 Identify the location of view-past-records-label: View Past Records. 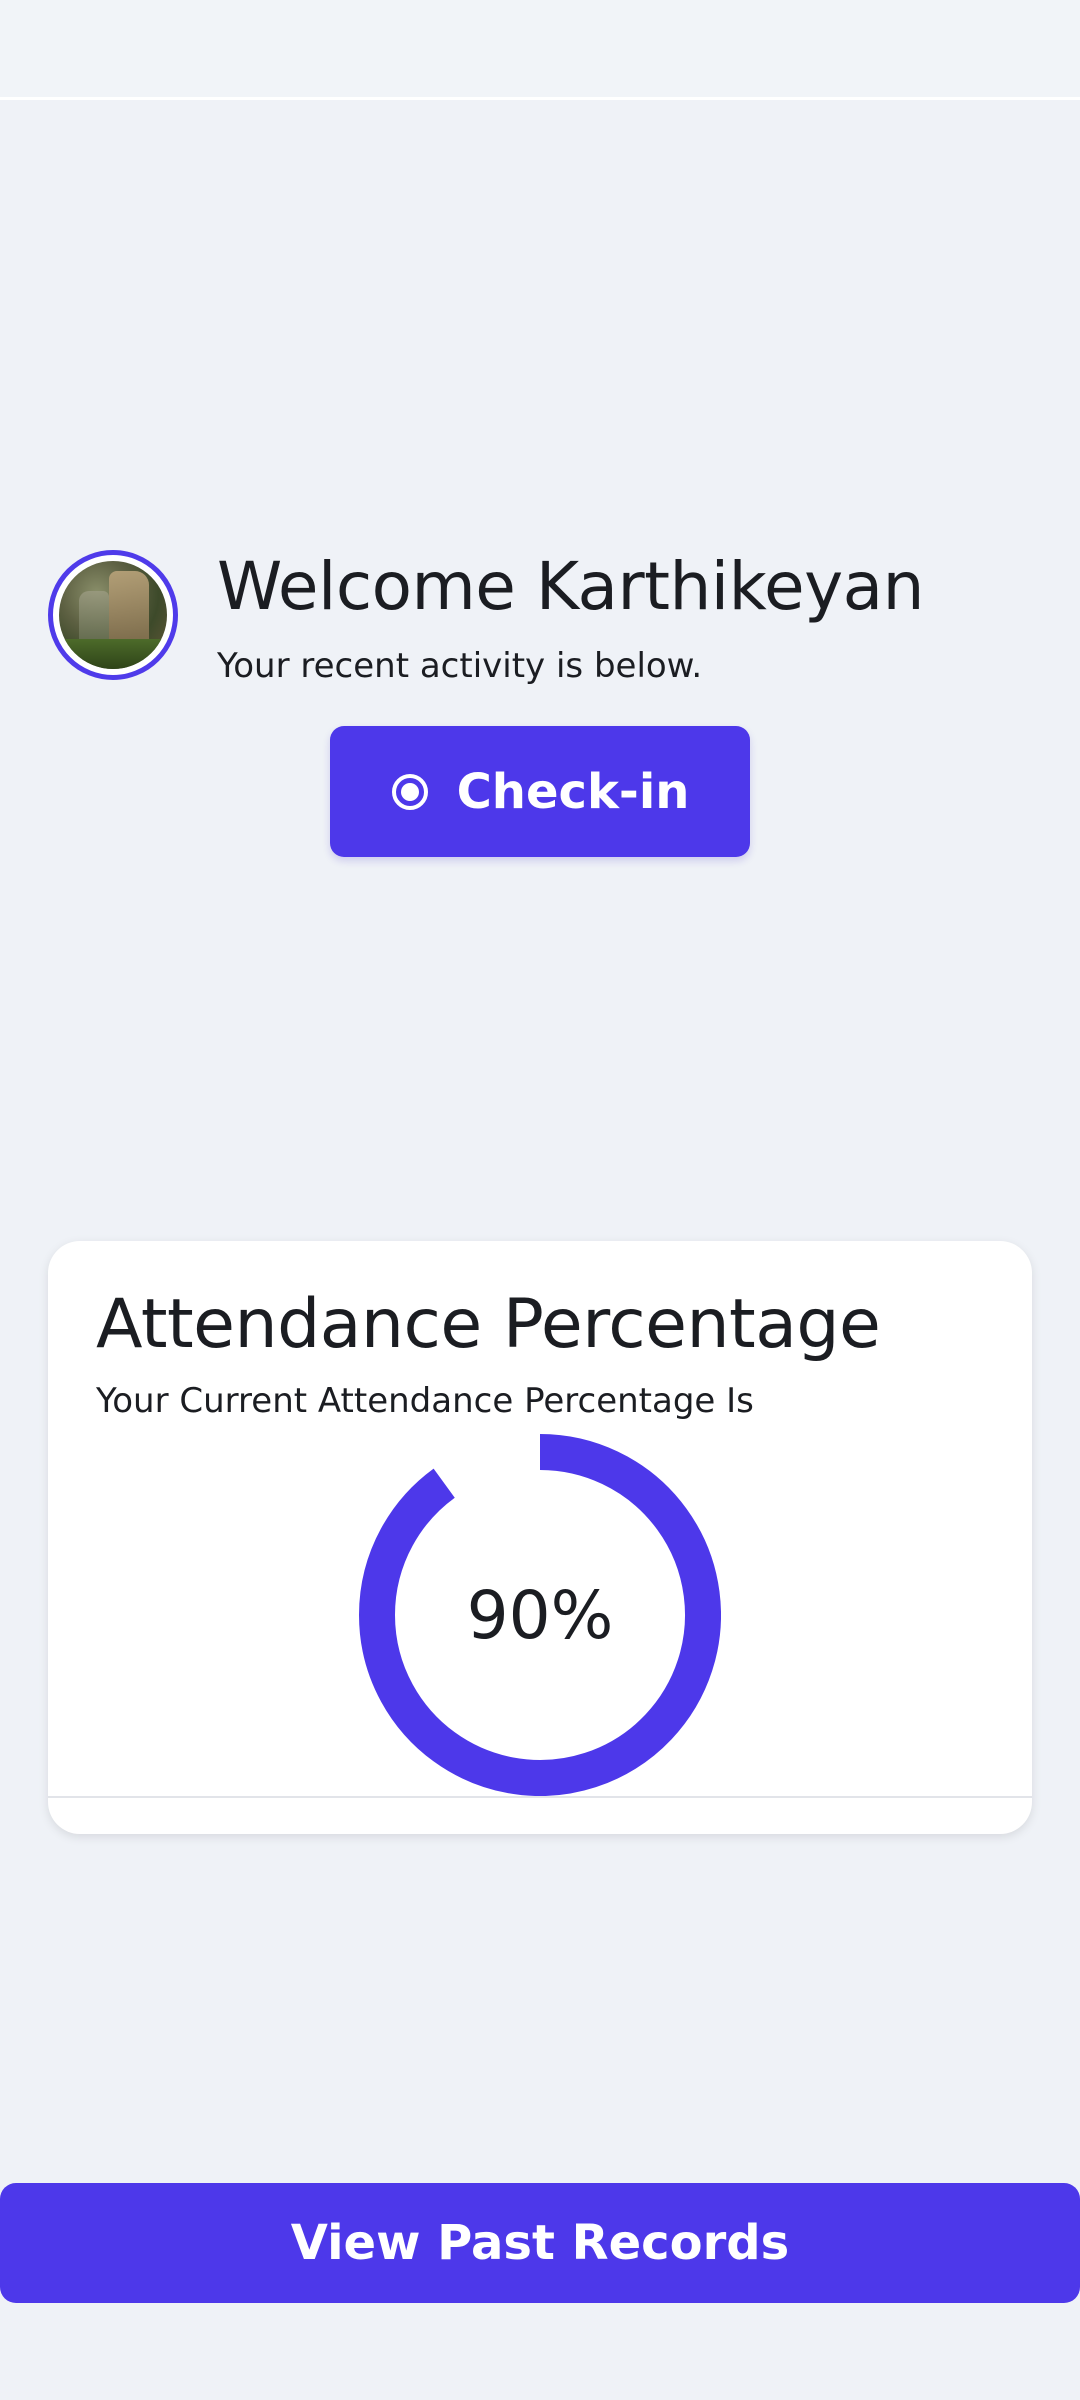
(540, 2243).